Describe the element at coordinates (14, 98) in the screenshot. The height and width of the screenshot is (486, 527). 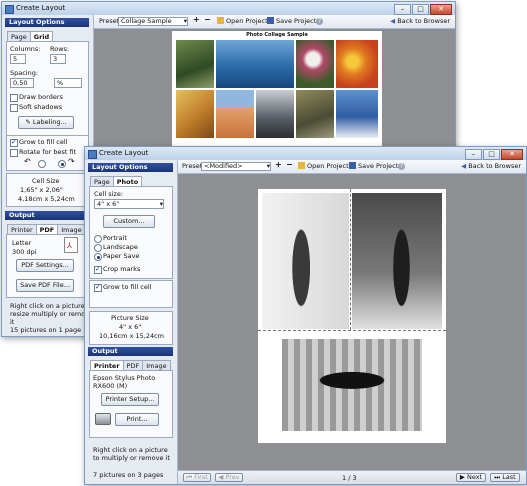
I see `draw-borders-checkbox` at that location.